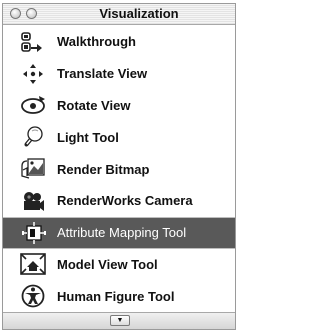  Describe the element at coordinates (15, 13) in the screenshot. I see `close-button` at that location.